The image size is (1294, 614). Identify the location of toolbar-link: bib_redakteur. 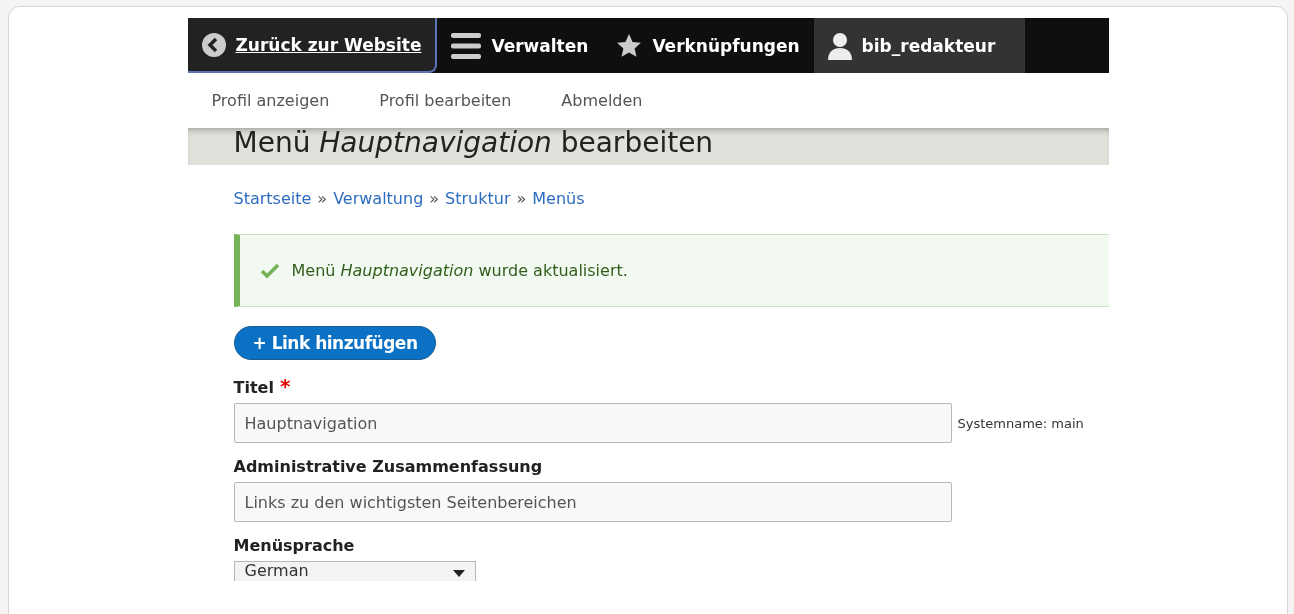
(919, 45).